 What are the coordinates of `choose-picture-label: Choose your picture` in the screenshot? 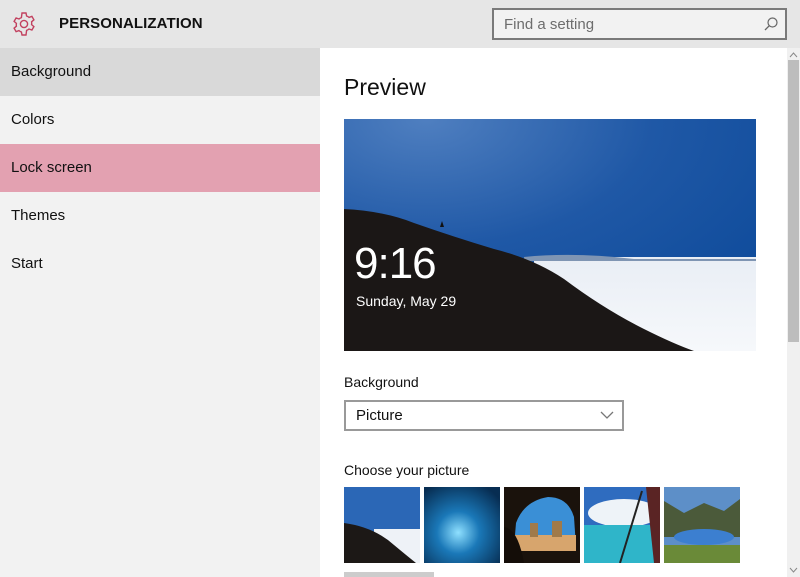 It's located at (407, 470).